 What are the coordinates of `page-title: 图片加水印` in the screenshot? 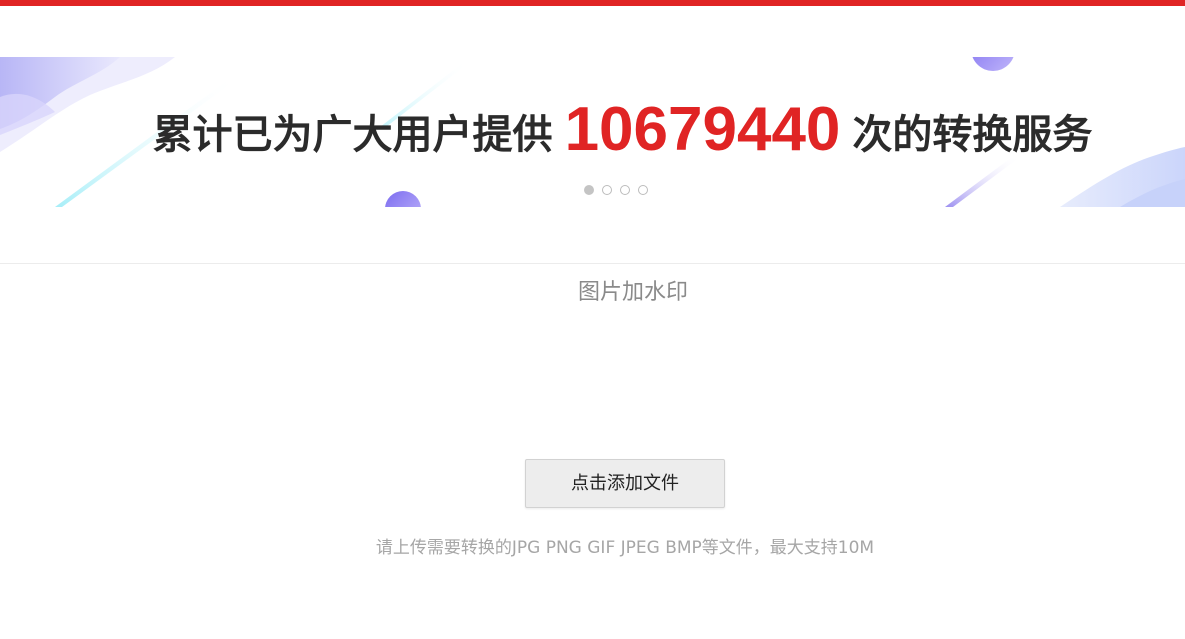 It's located at (632, 292).